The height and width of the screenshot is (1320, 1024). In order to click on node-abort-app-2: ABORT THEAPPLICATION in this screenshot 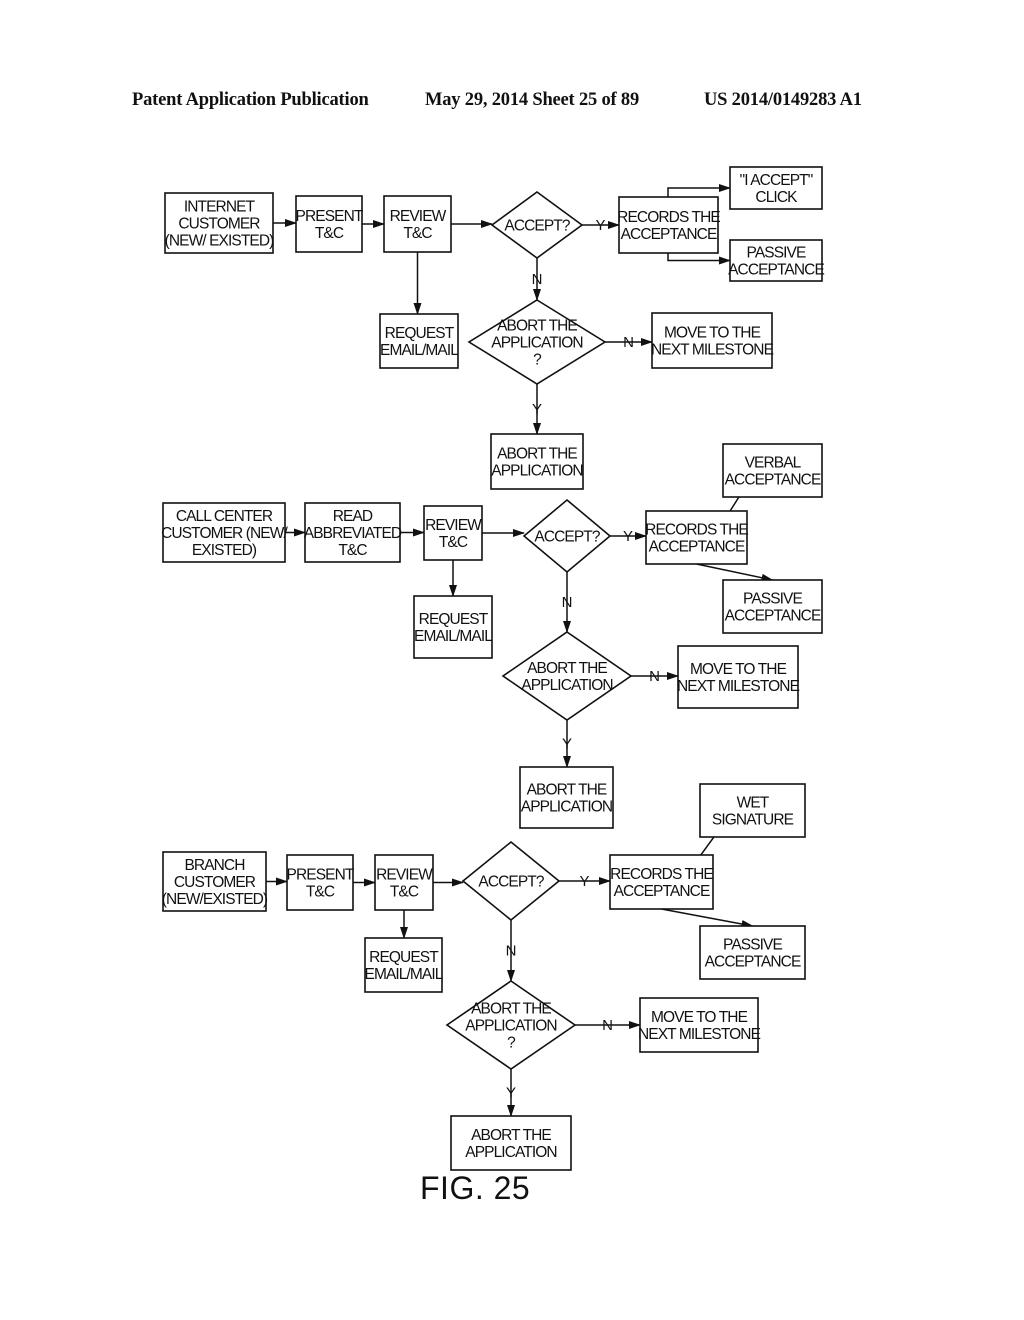, I will do `click(566, 797)`.